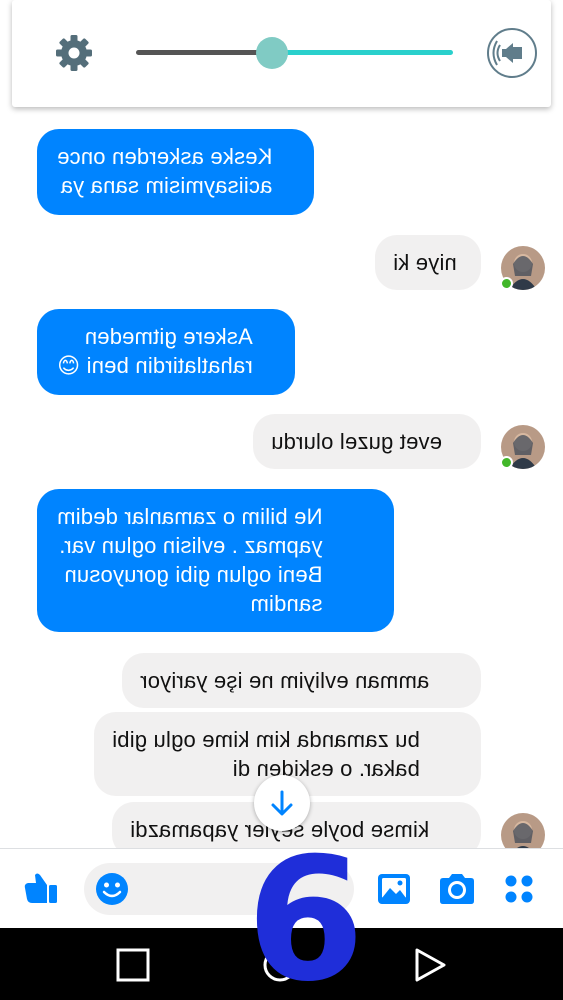  Describe the element at coordinates (523, 830) in the screenshot. I see `avatar` at that location.